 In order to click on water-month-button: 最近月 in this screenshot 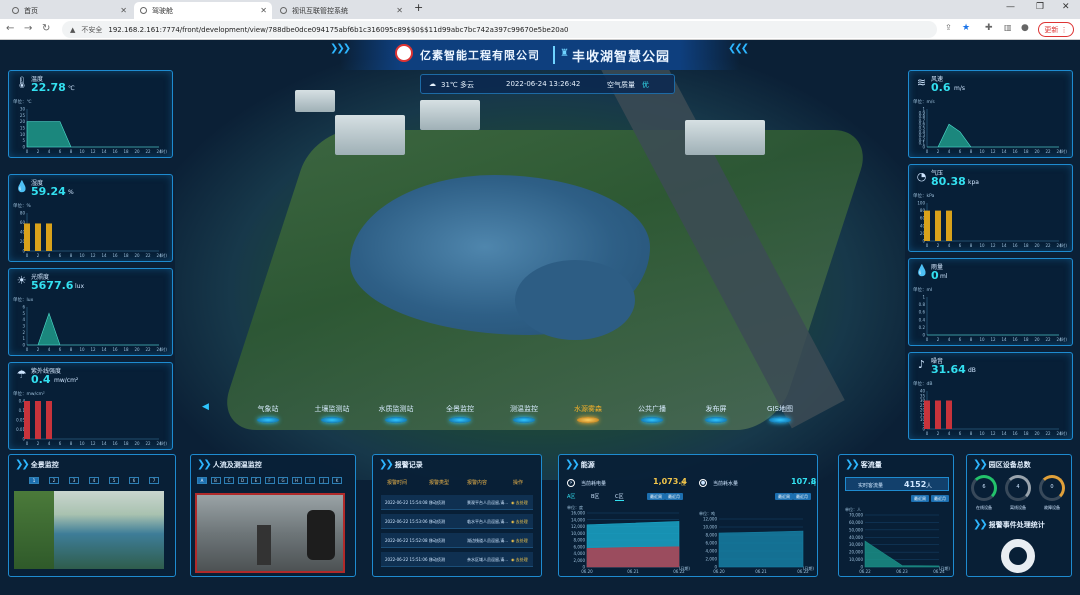, I will do `click(802, 496)`.